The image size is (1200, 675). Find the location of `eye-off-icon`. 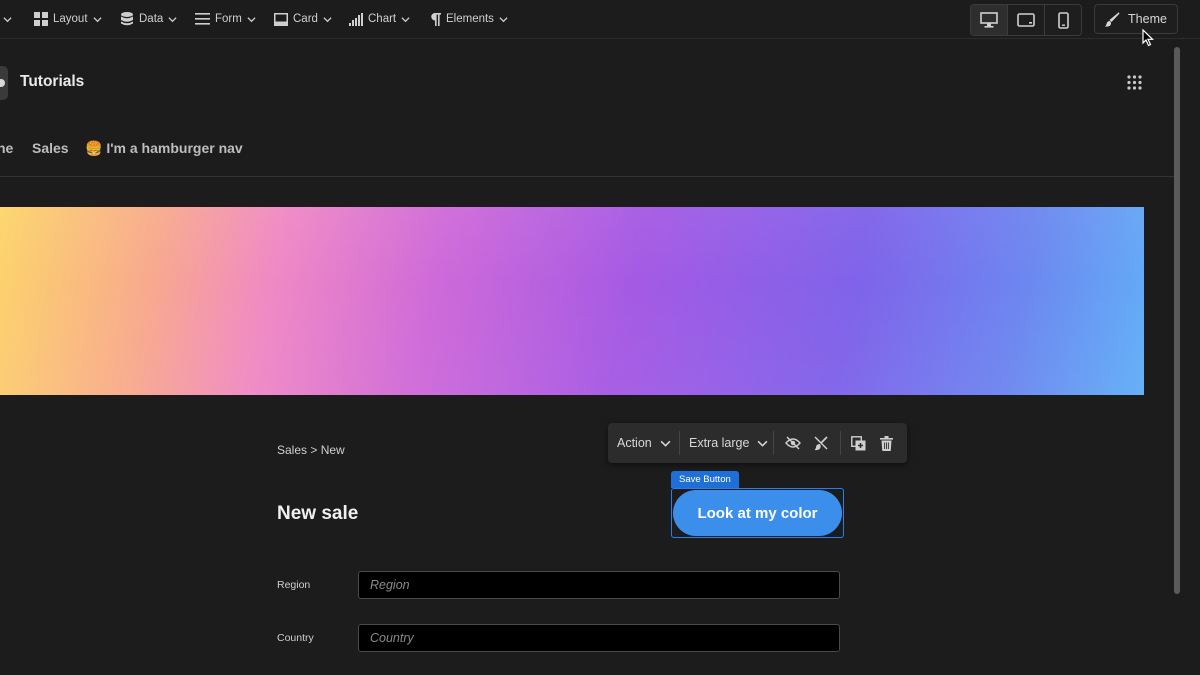

eye-off-icon is located at coordinates (793, 443).